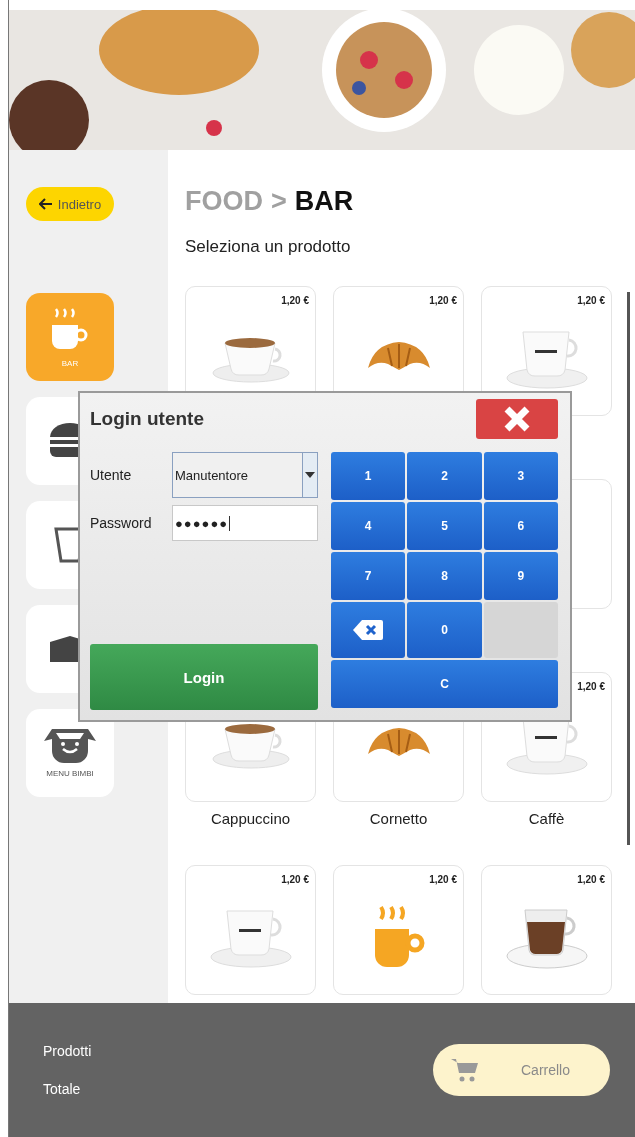 Image resolution: width=635 pixels, height=1137 pixels. What do you see at coordinates (204, 677) in the screenshot?
I see `login-button: Login` at bounding box center [204, 677].